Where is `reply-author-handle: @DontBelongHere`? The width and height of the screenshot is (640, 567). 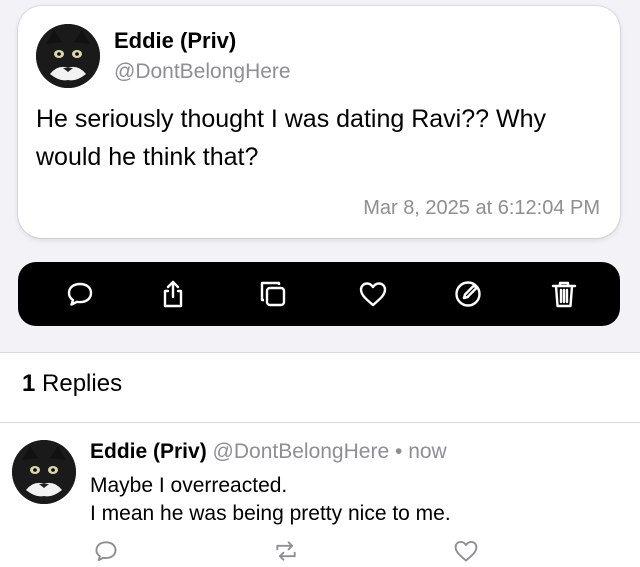 reply-author-handle: @DontBelongHere is located at coordinates (301, 451).